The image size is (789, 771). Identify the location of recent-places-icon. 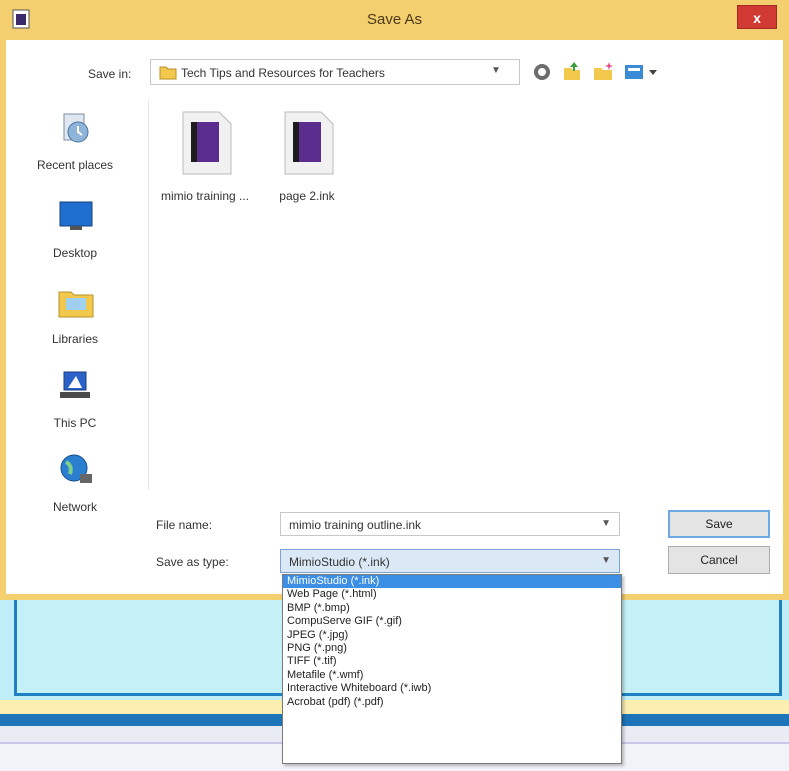
(76, 128).